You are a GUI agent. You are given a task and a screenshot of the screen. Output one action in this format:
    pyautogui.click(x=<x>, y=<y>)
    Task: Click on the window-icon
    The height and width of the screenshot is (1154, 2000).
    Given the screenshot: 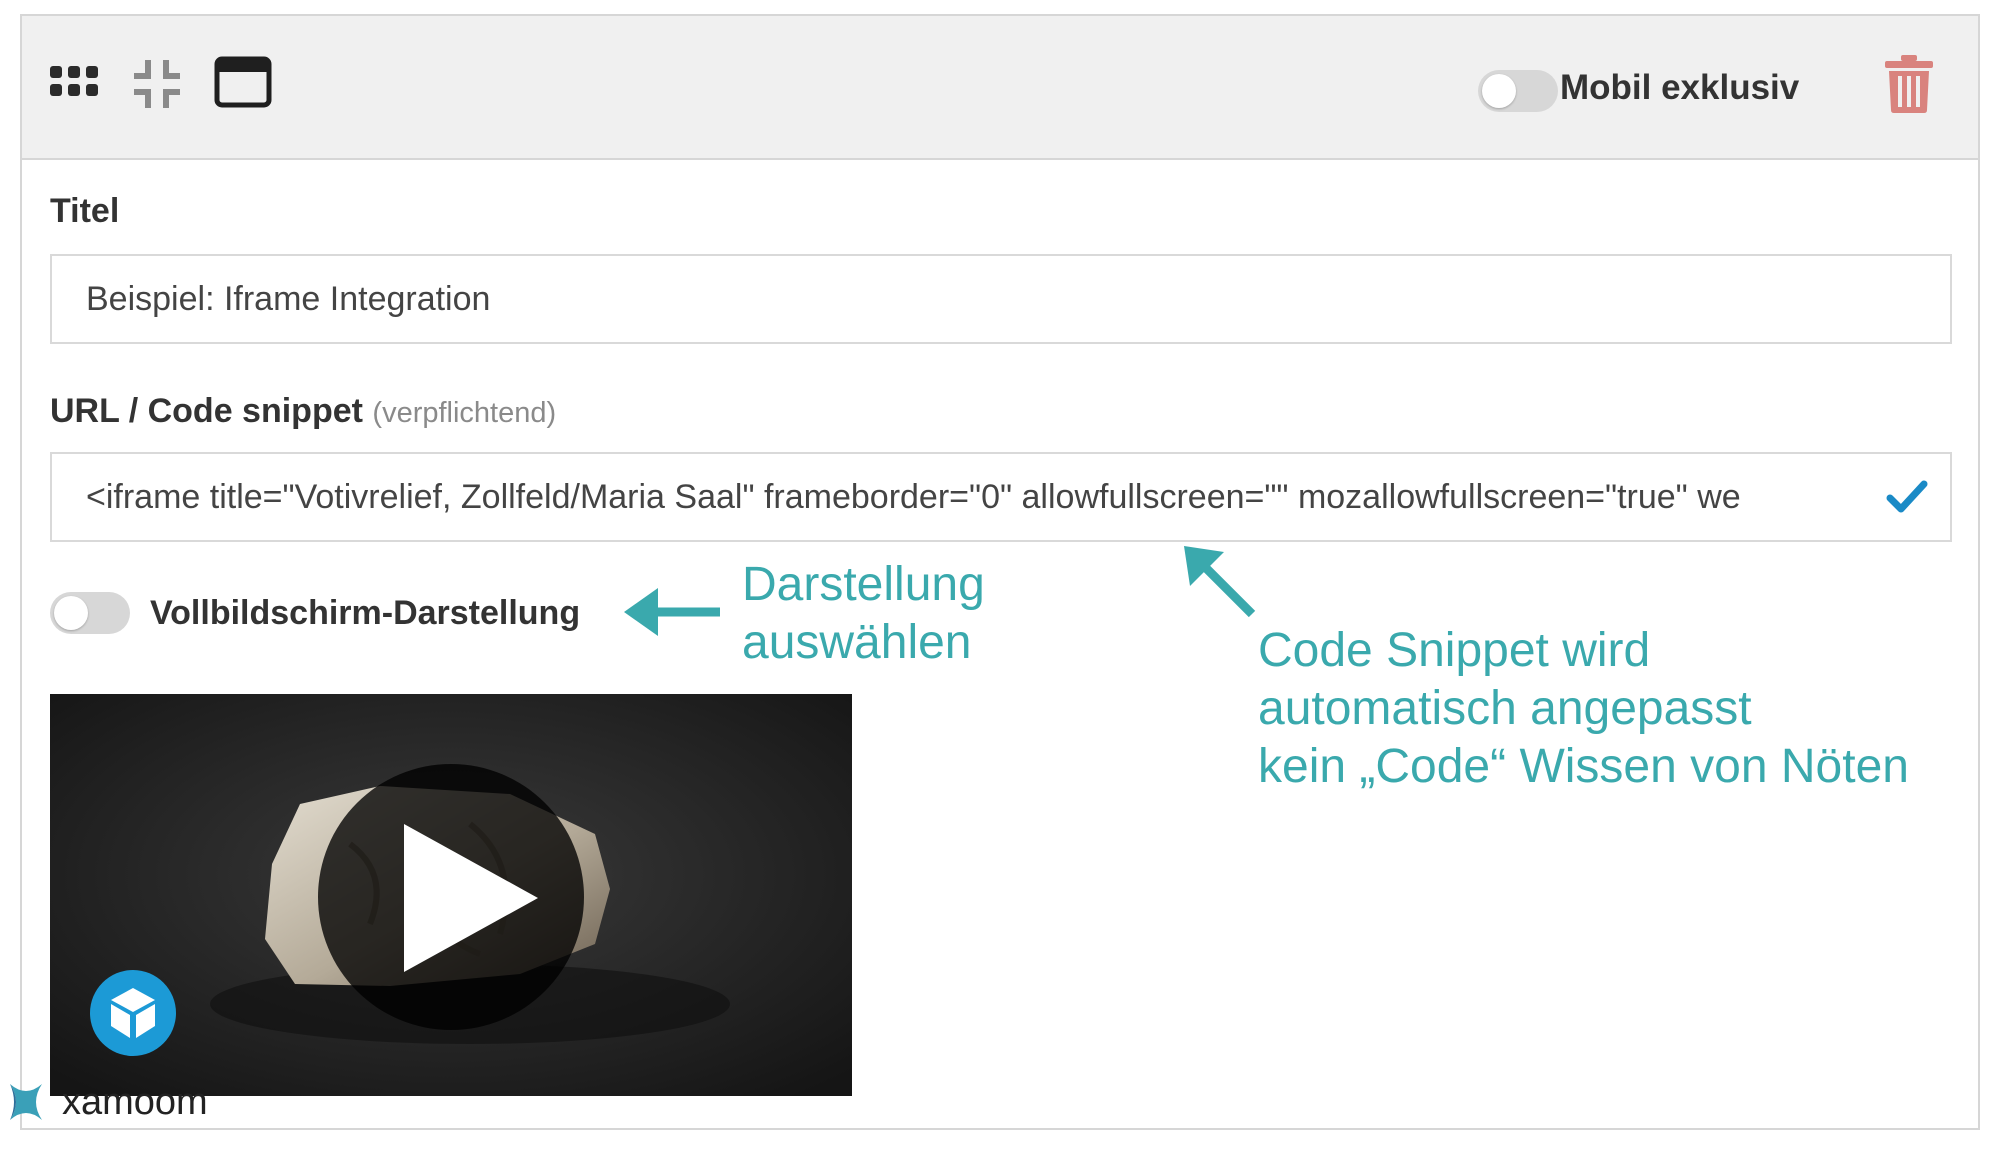 What is the action you would take?
    pyautogui.click(x=243, y=82)
    